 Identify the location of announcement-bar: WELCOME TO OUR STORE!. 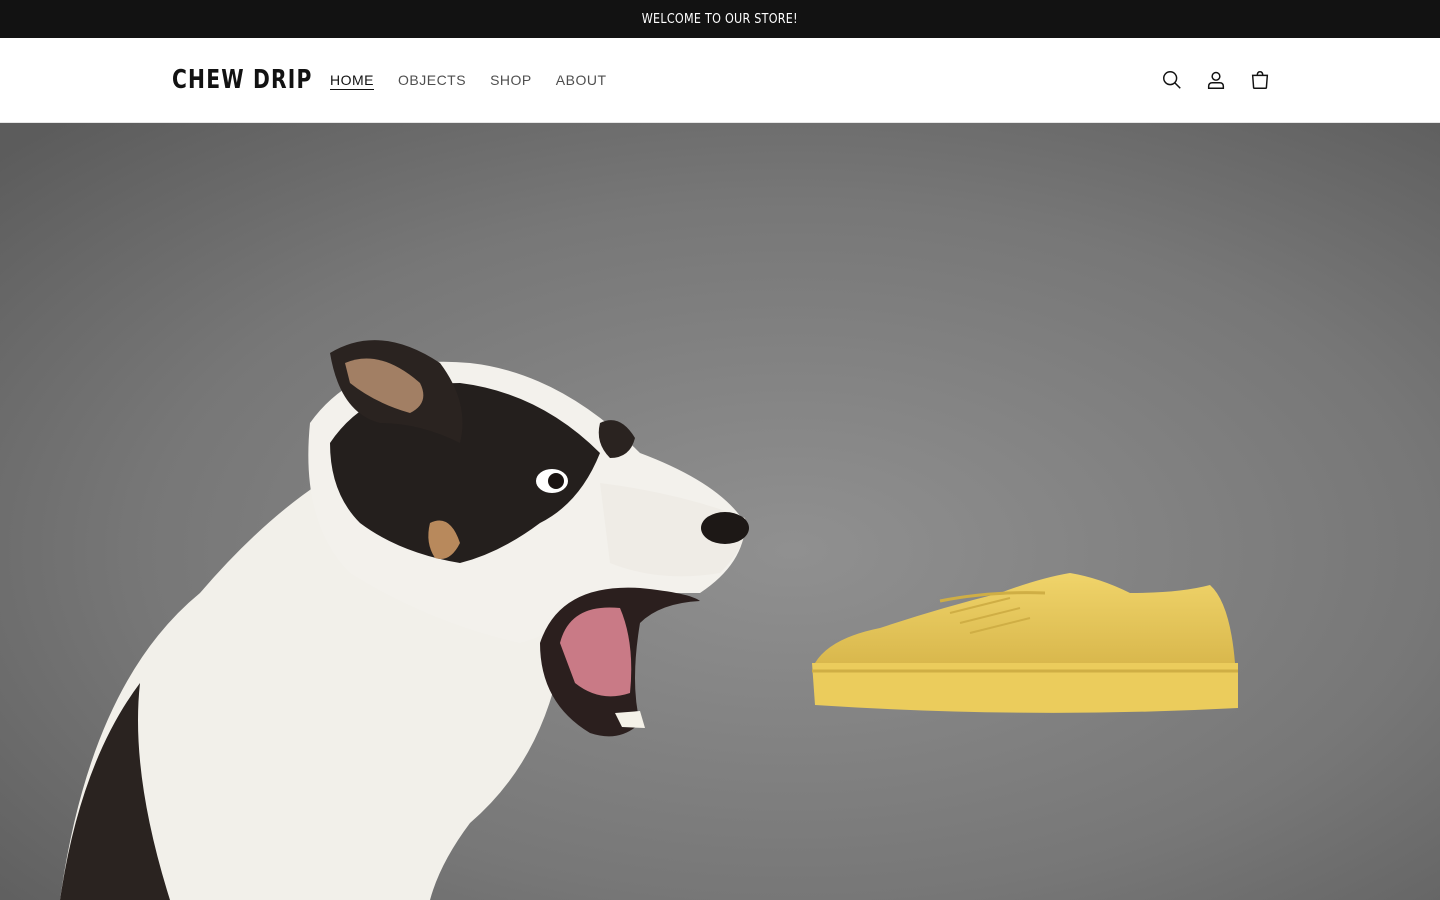
(720, 19).